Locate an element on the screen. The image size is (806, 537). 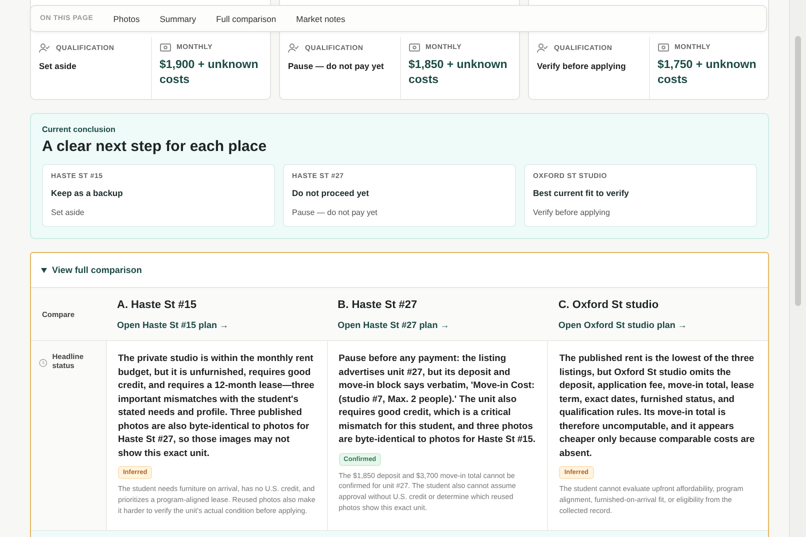
column-title: C. Oxford St studio is located at coordinates (609, 305).